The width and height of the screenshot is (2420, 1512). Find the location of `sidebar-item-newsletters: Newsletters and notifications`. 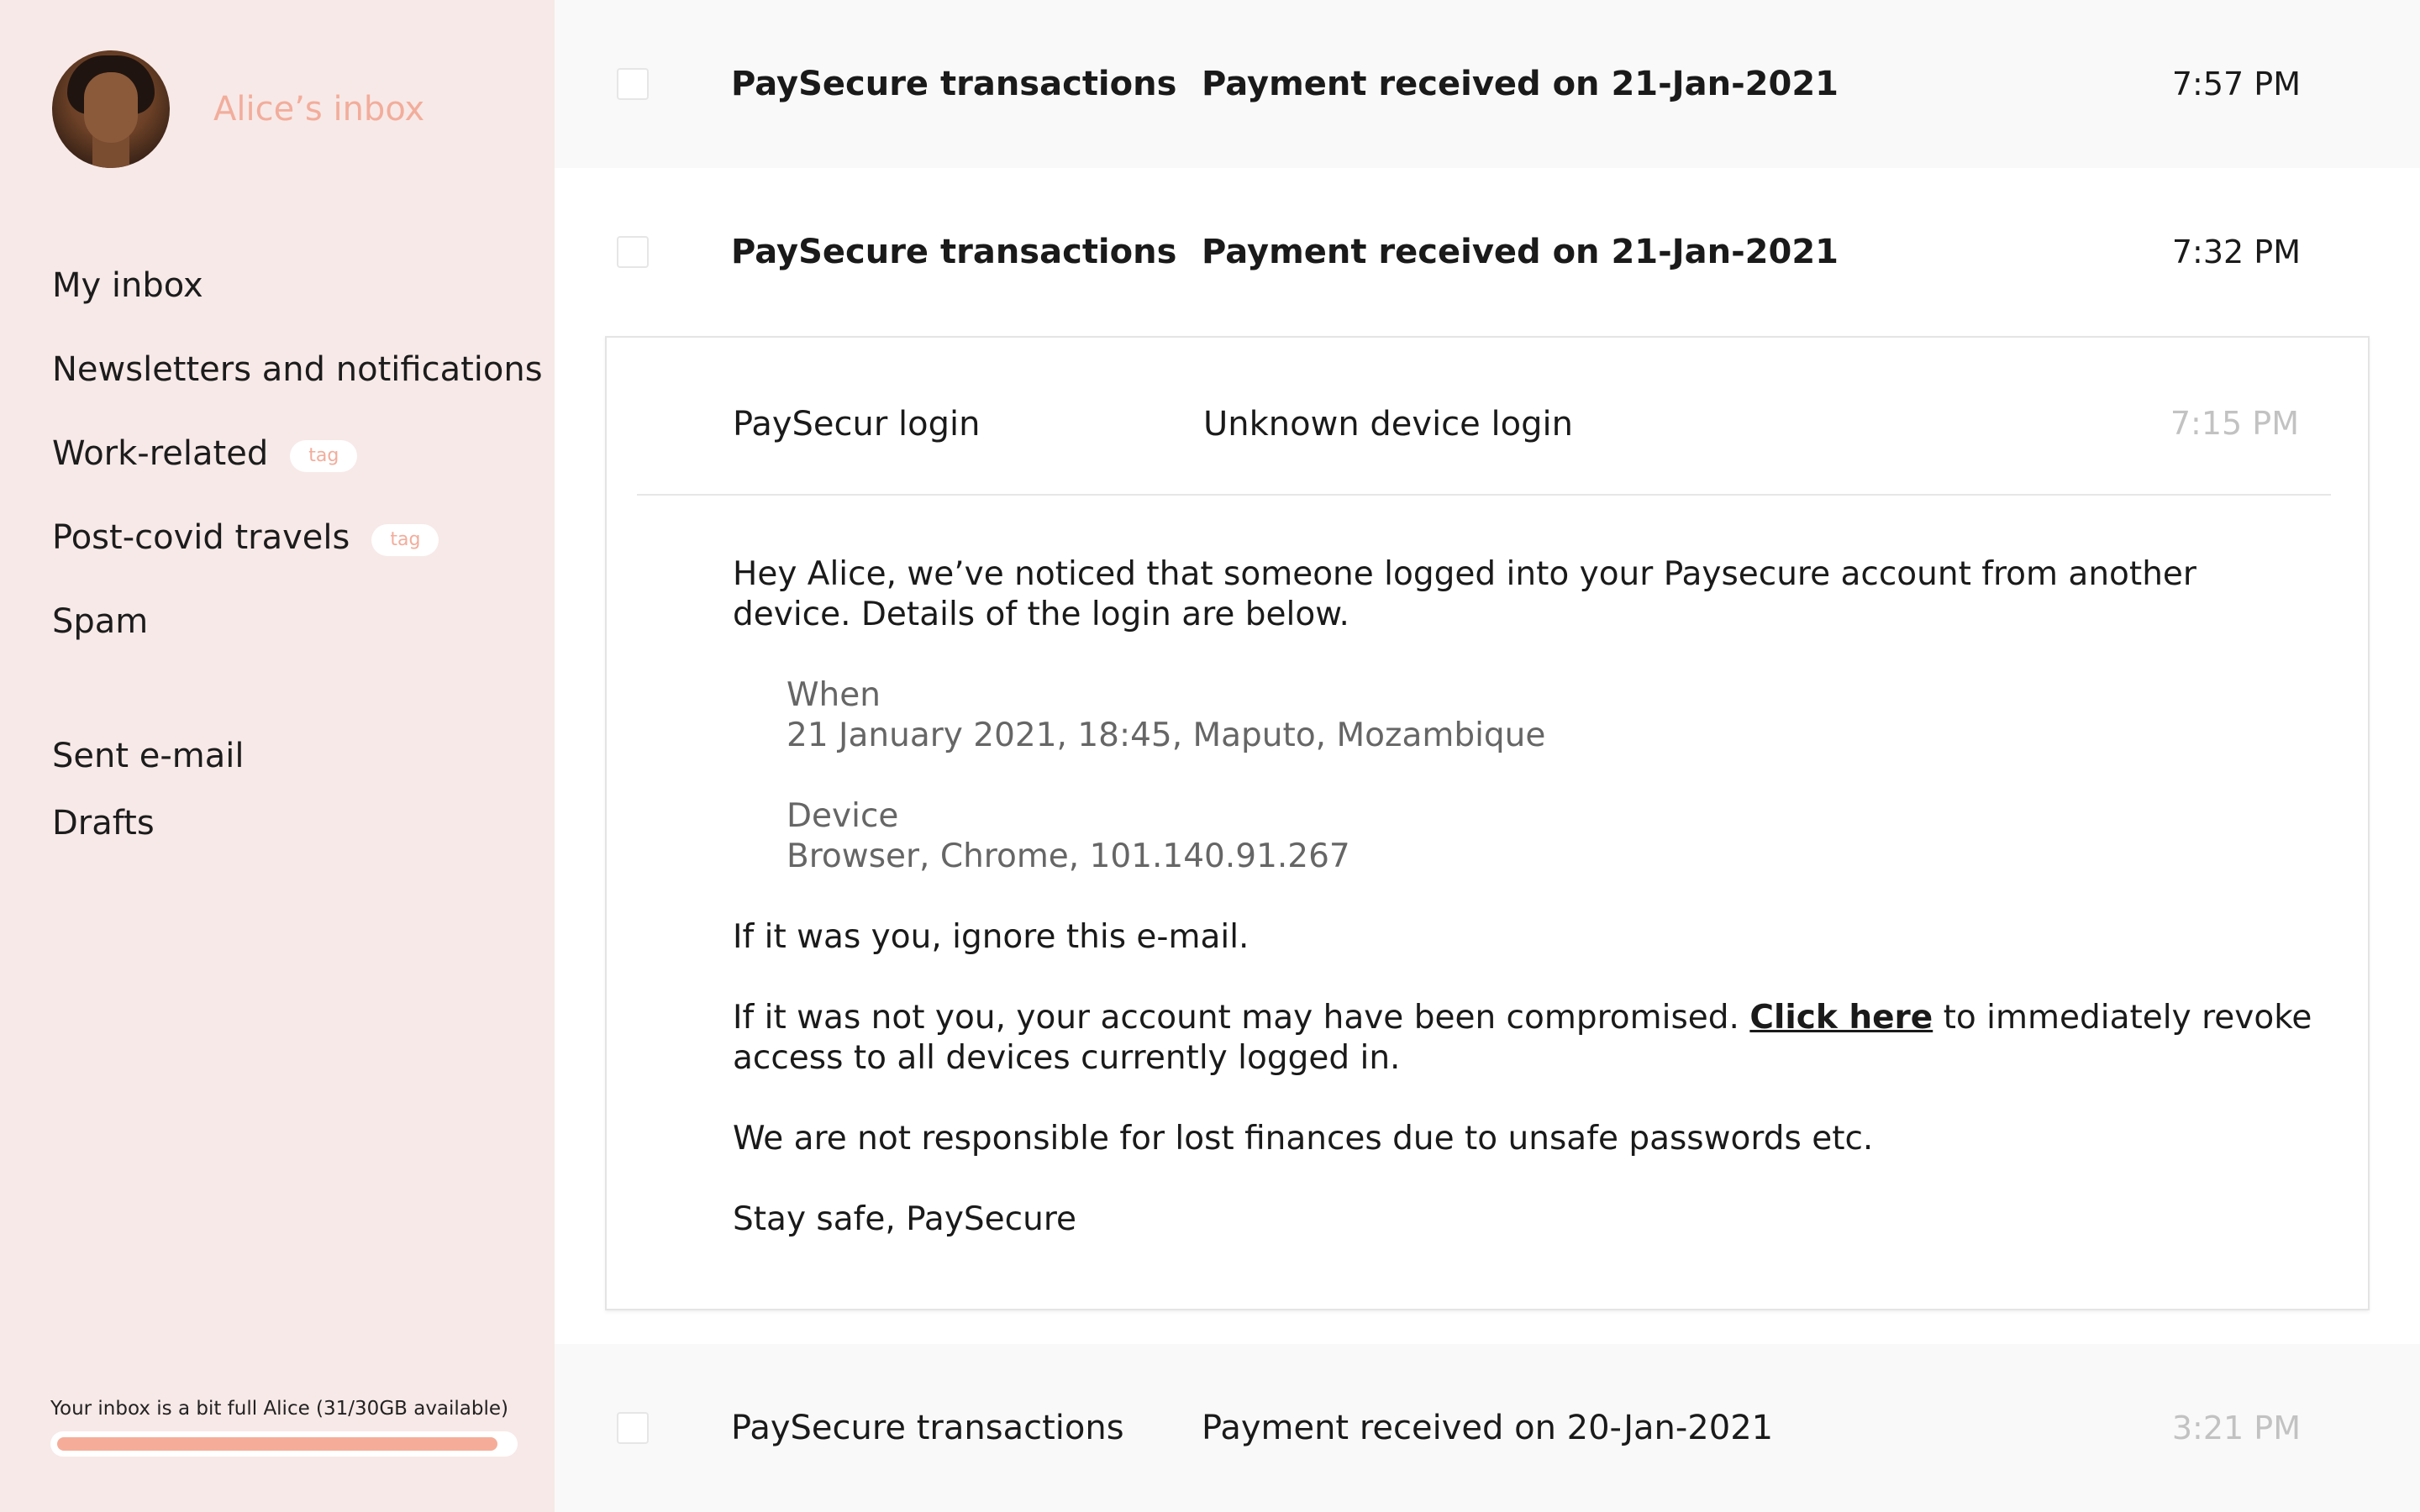

sidebar-item-newsletters: Newsletters and notifications is located at coordinates (298, 386).